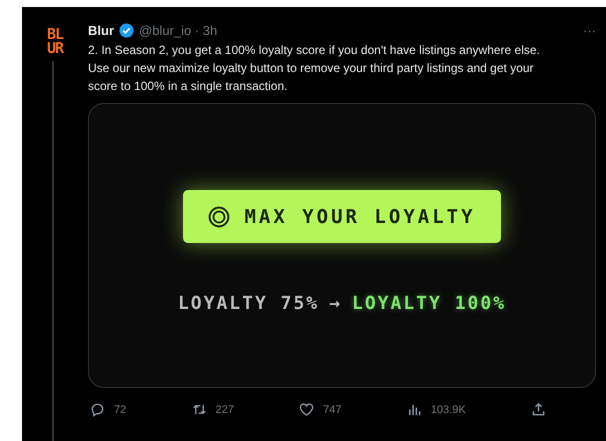  I want to click on share-icon, so click(538, 409).